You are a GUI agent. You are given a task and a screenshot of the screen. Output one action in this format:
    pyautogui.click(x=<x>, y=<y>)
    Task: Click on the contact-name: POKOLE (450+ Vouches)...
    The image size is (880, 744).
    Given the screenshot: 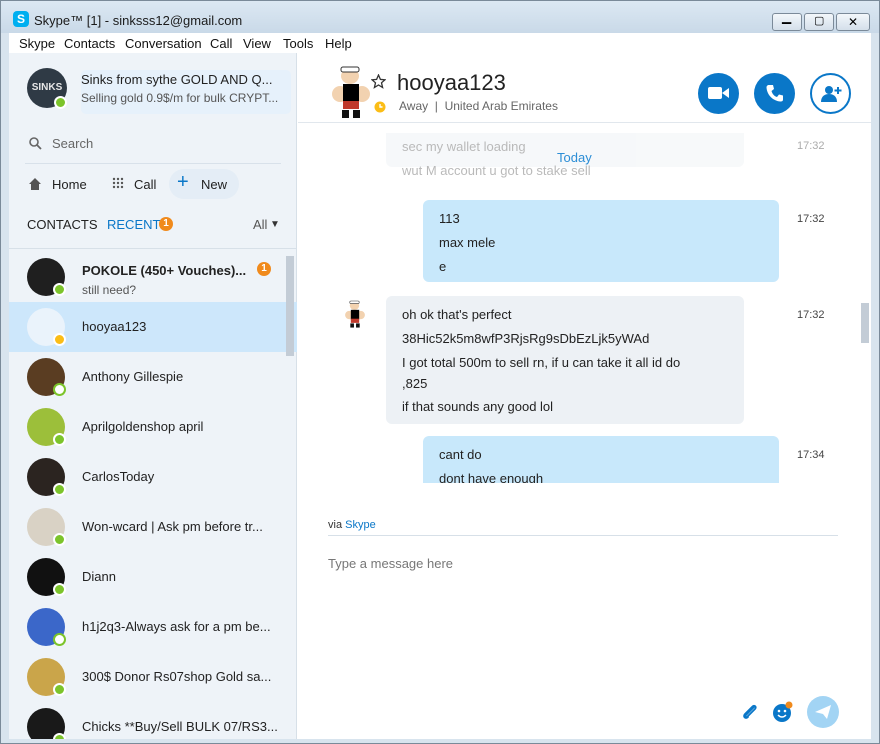 What is the action you would take?
    pyautogui.click(x=164, y=270)
    